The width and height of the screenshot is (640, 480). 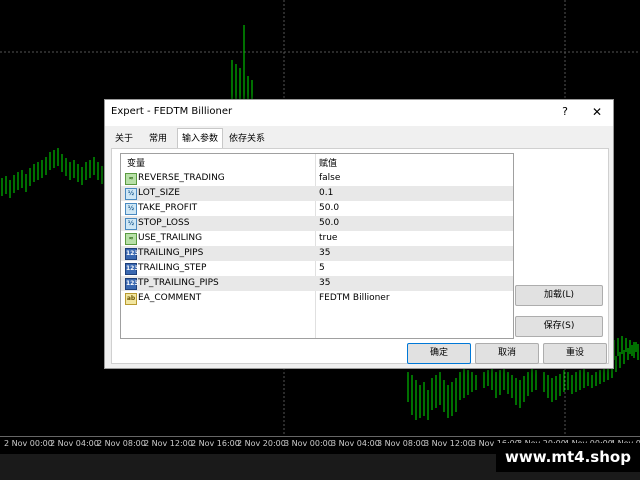 I want to click on param-name: STOP_LOSS, so click(x=164, y=223).